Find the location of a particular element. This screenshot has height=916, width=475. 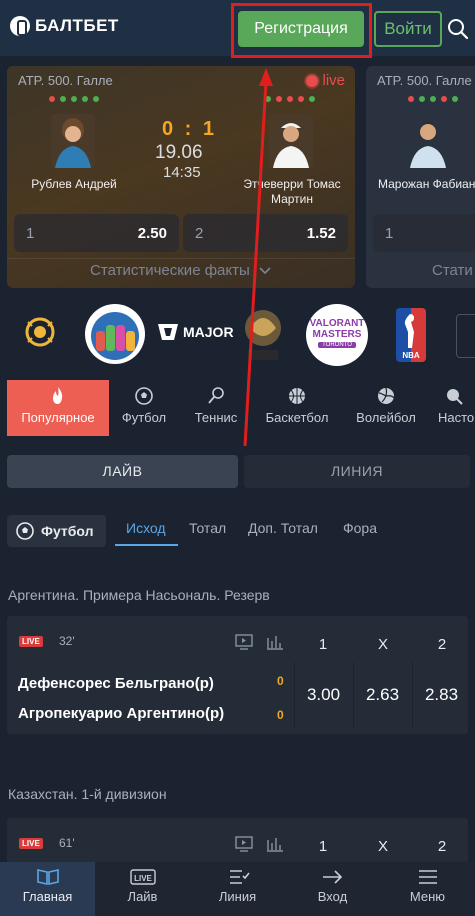

team2-score: 0 is located at coordinates (280, 715).